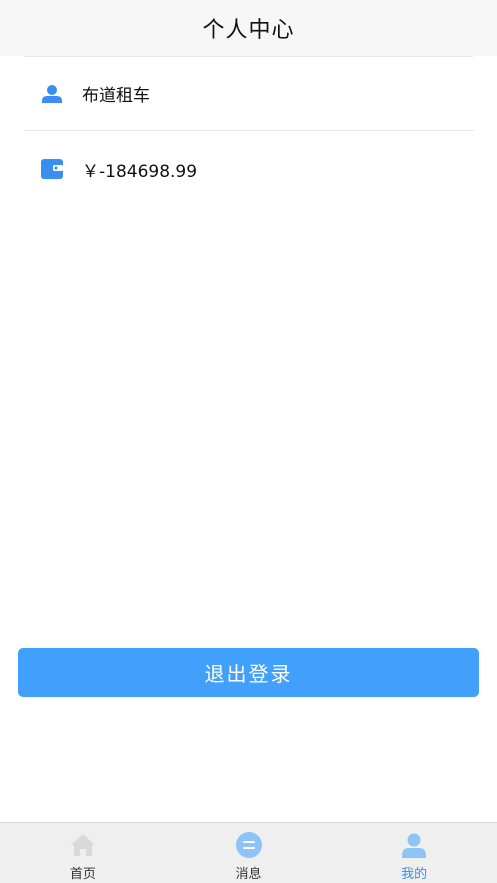 This screenshot has height=883, width=497. I want to click on balance-text: ￥-184698.99, so click(140, 171).